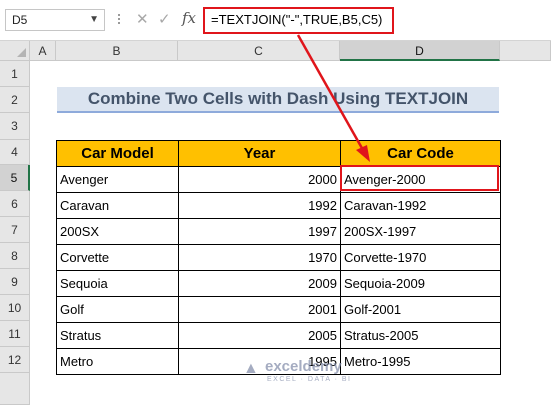  Describe the element at coordinates (117, 205) in the screenshot. I see `car-model-cell: Caravan` at that location.